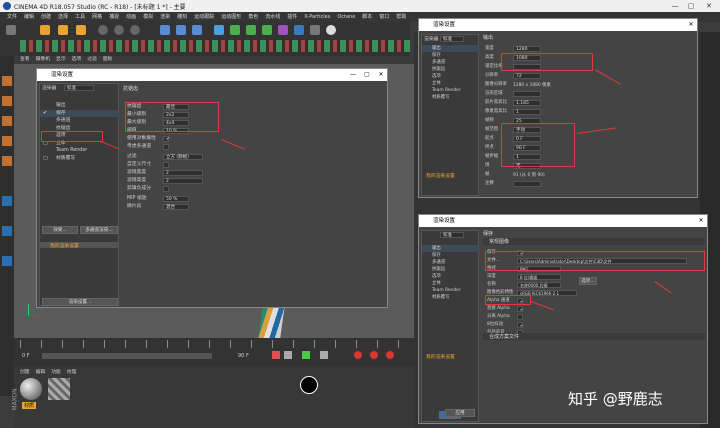 This screenshot has height=428, width=720. I want to click on workplane-icon, so click(7, 231).